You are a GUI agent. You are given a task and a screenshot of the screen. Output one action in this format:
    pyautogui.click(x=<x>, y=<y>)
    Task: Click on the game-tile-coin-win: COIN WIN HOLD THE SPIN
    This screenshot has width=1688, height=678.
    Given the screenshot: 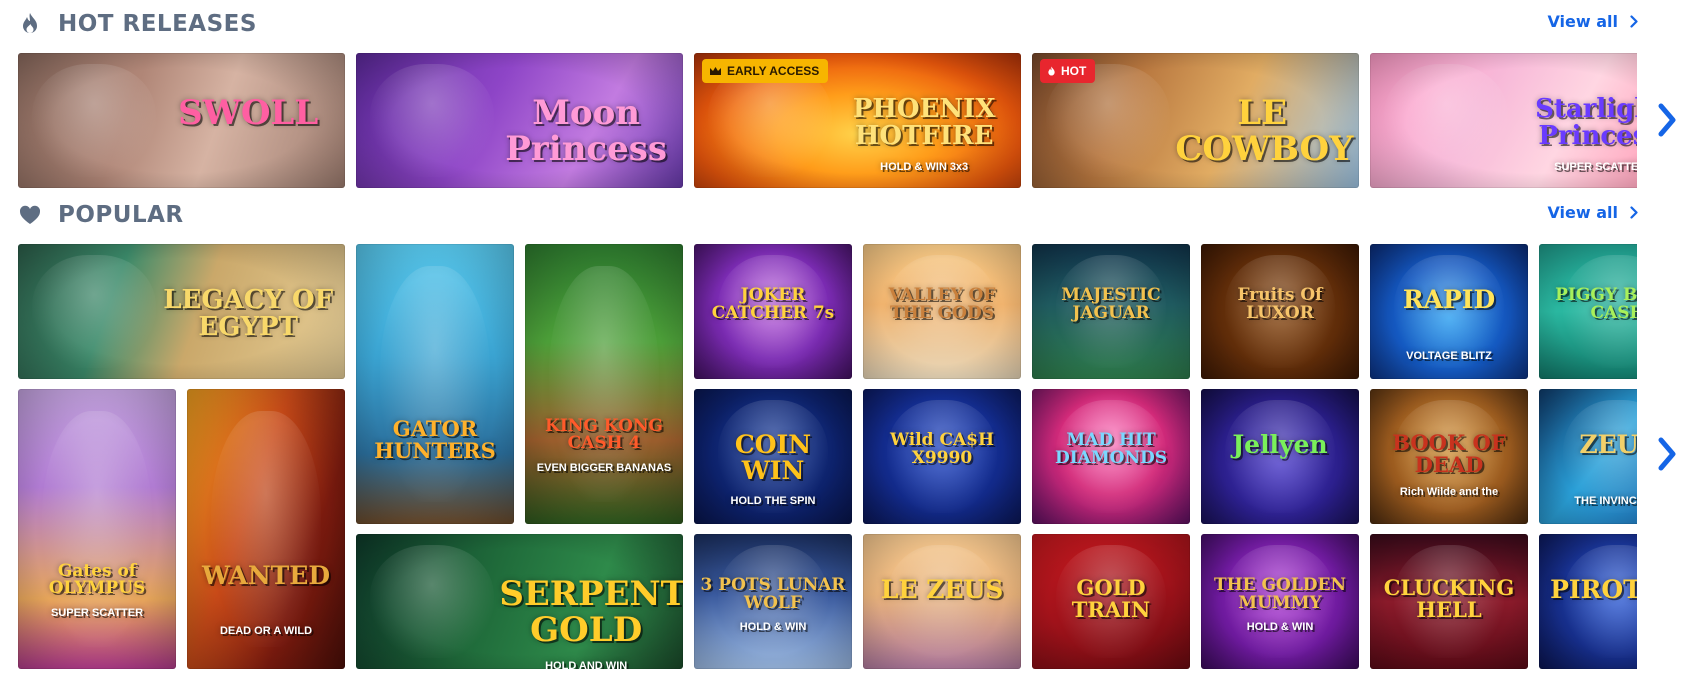 What is the action you would take?
    pyautogui.click(x=773, y=456)
    